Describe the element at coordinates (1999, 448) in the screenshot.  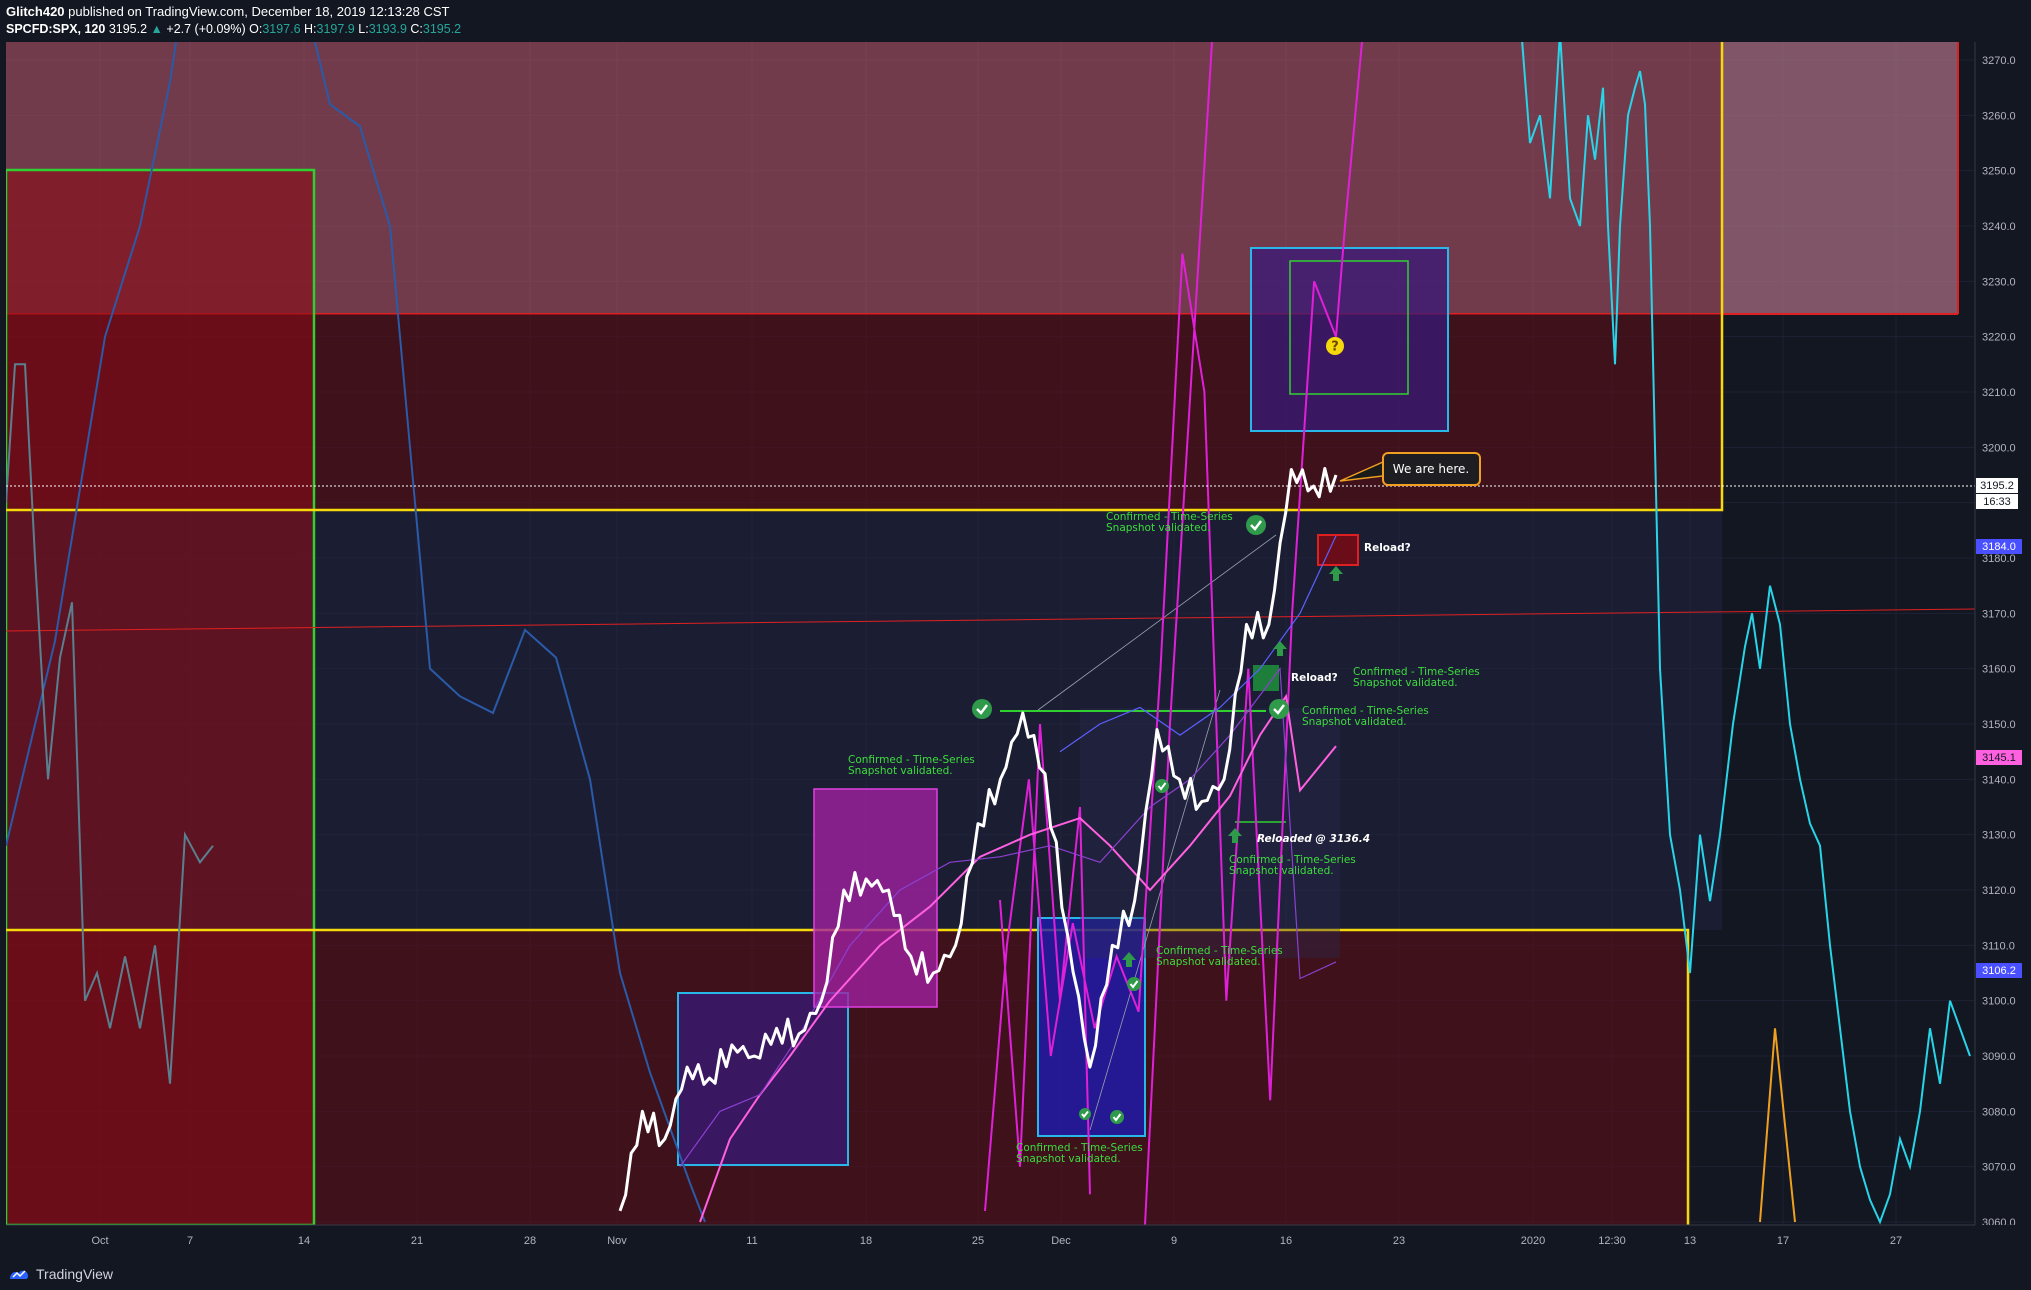
I see `price-tick-label: 3200.0` at that location.